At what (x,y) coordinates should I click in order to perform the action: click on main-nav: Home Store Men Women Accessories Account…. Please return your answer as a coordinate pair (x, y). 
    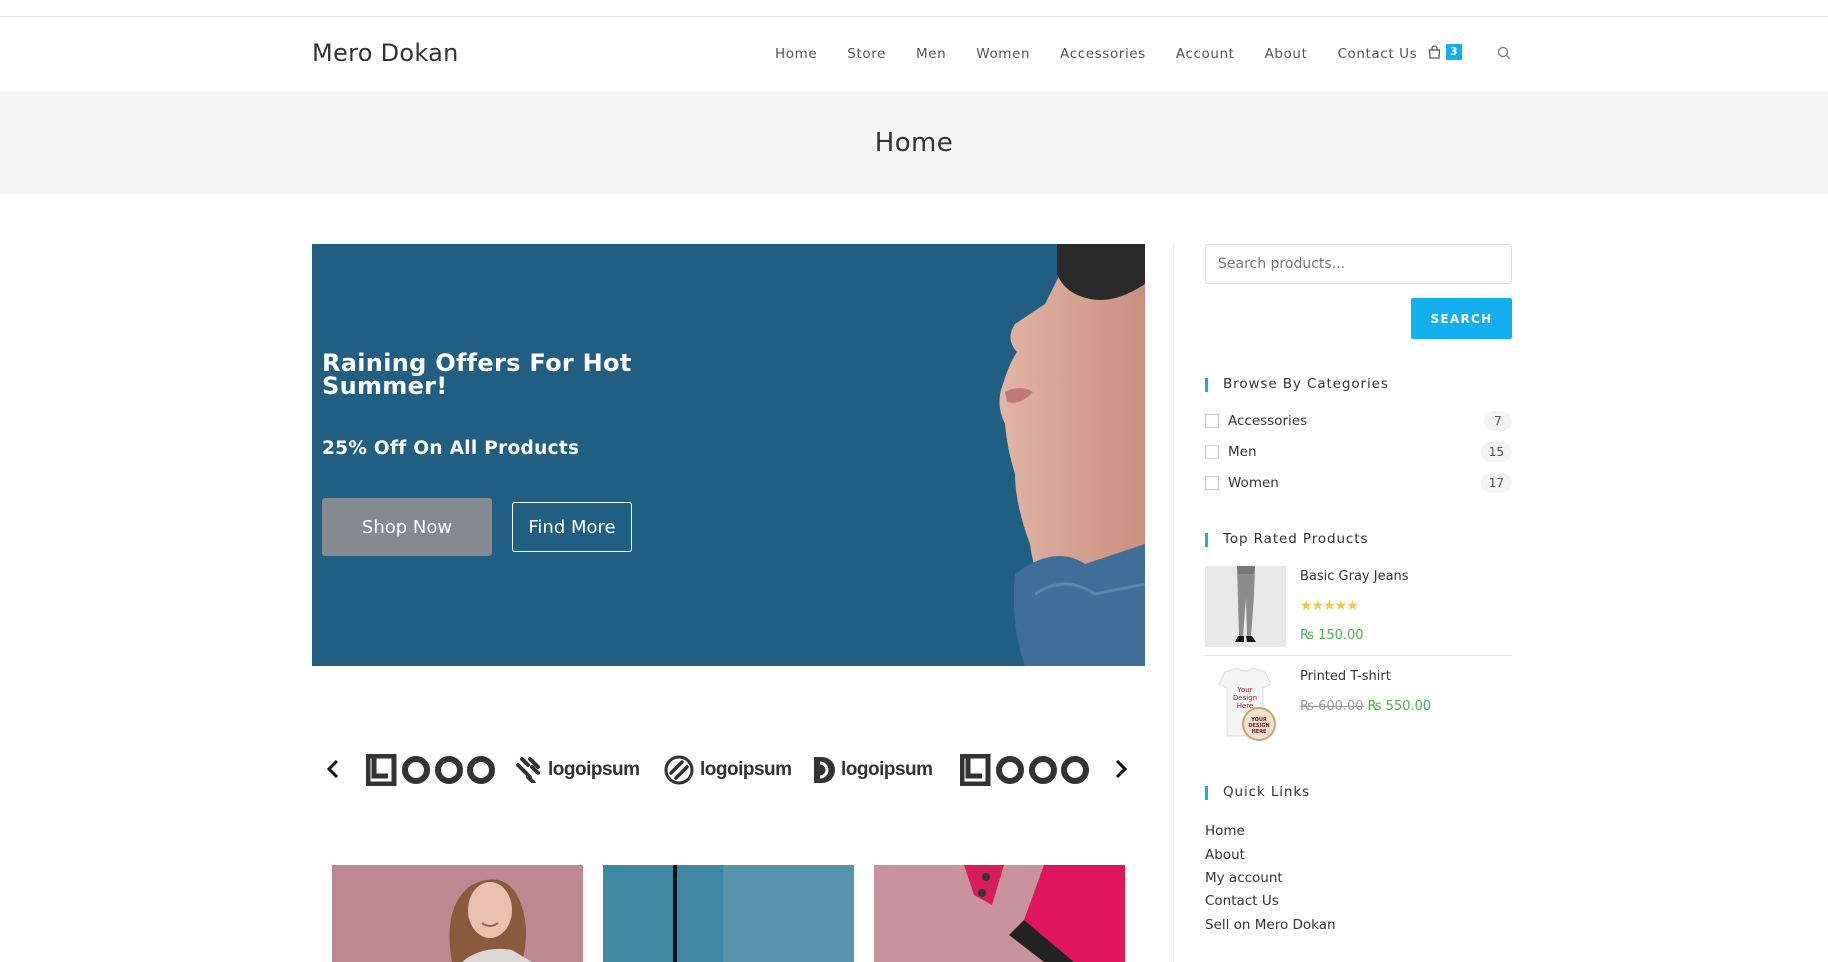
    Looking at the image, I should click on (1096, 54).